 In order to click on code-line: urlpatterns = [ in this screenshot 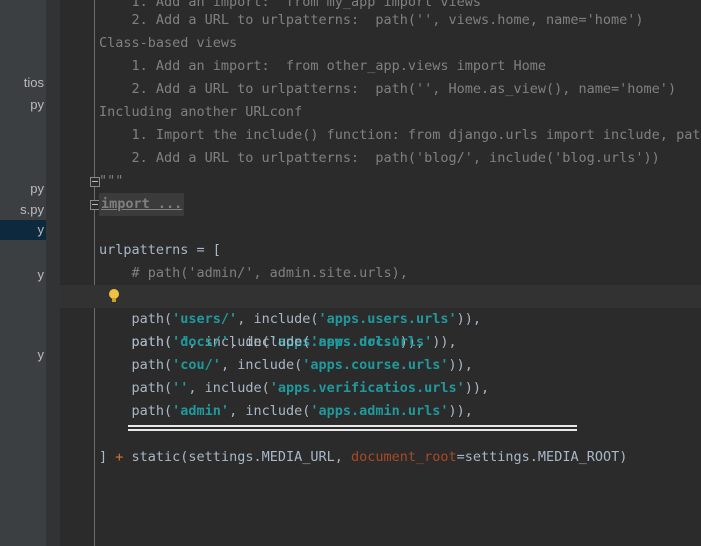, I will do `click(160, 250)`.